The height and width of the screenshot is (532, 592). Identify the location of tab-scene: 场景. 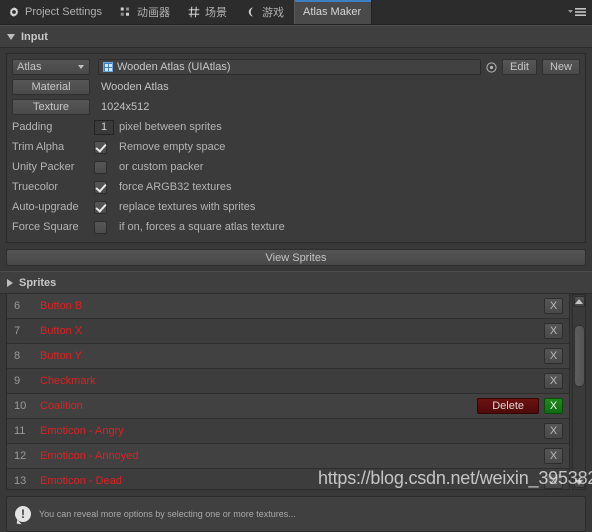
(208, 12).